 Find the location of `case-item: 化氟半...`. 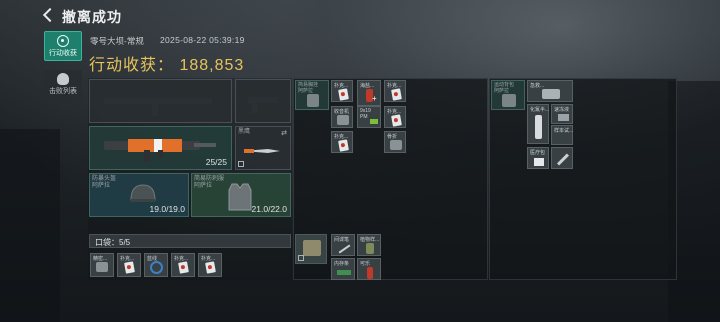

case-item: 化氟半... is located at coordinates (538, 124).